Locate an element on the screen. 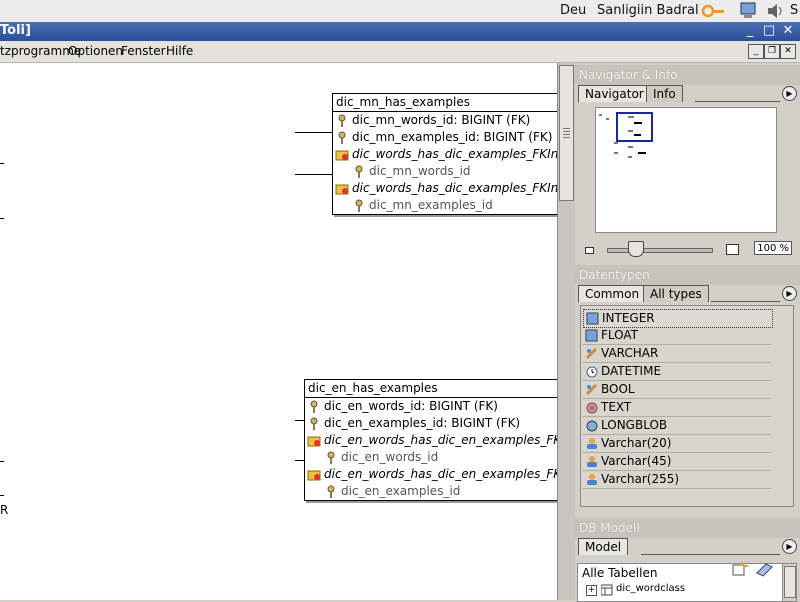  index-column-row: dic_mn_words_id is located at coordinates (445, 171).